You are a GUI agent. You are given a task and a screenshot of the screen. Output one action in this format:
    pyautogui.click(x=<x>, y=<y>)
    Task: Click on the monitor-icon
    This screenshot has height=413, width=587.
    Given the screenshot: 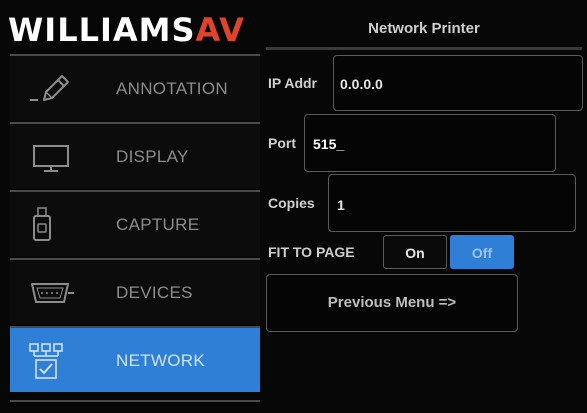 What is the action you would take?
    pyautogui.click(x=52, y=157)
    